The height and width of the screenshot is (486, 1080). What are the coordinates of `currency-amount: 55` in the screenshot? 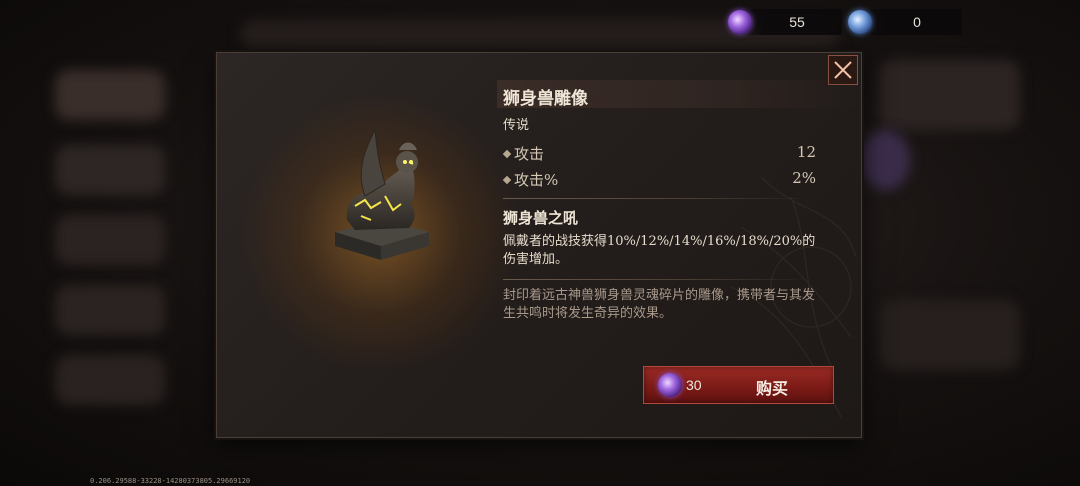 It's located at (797, 22).